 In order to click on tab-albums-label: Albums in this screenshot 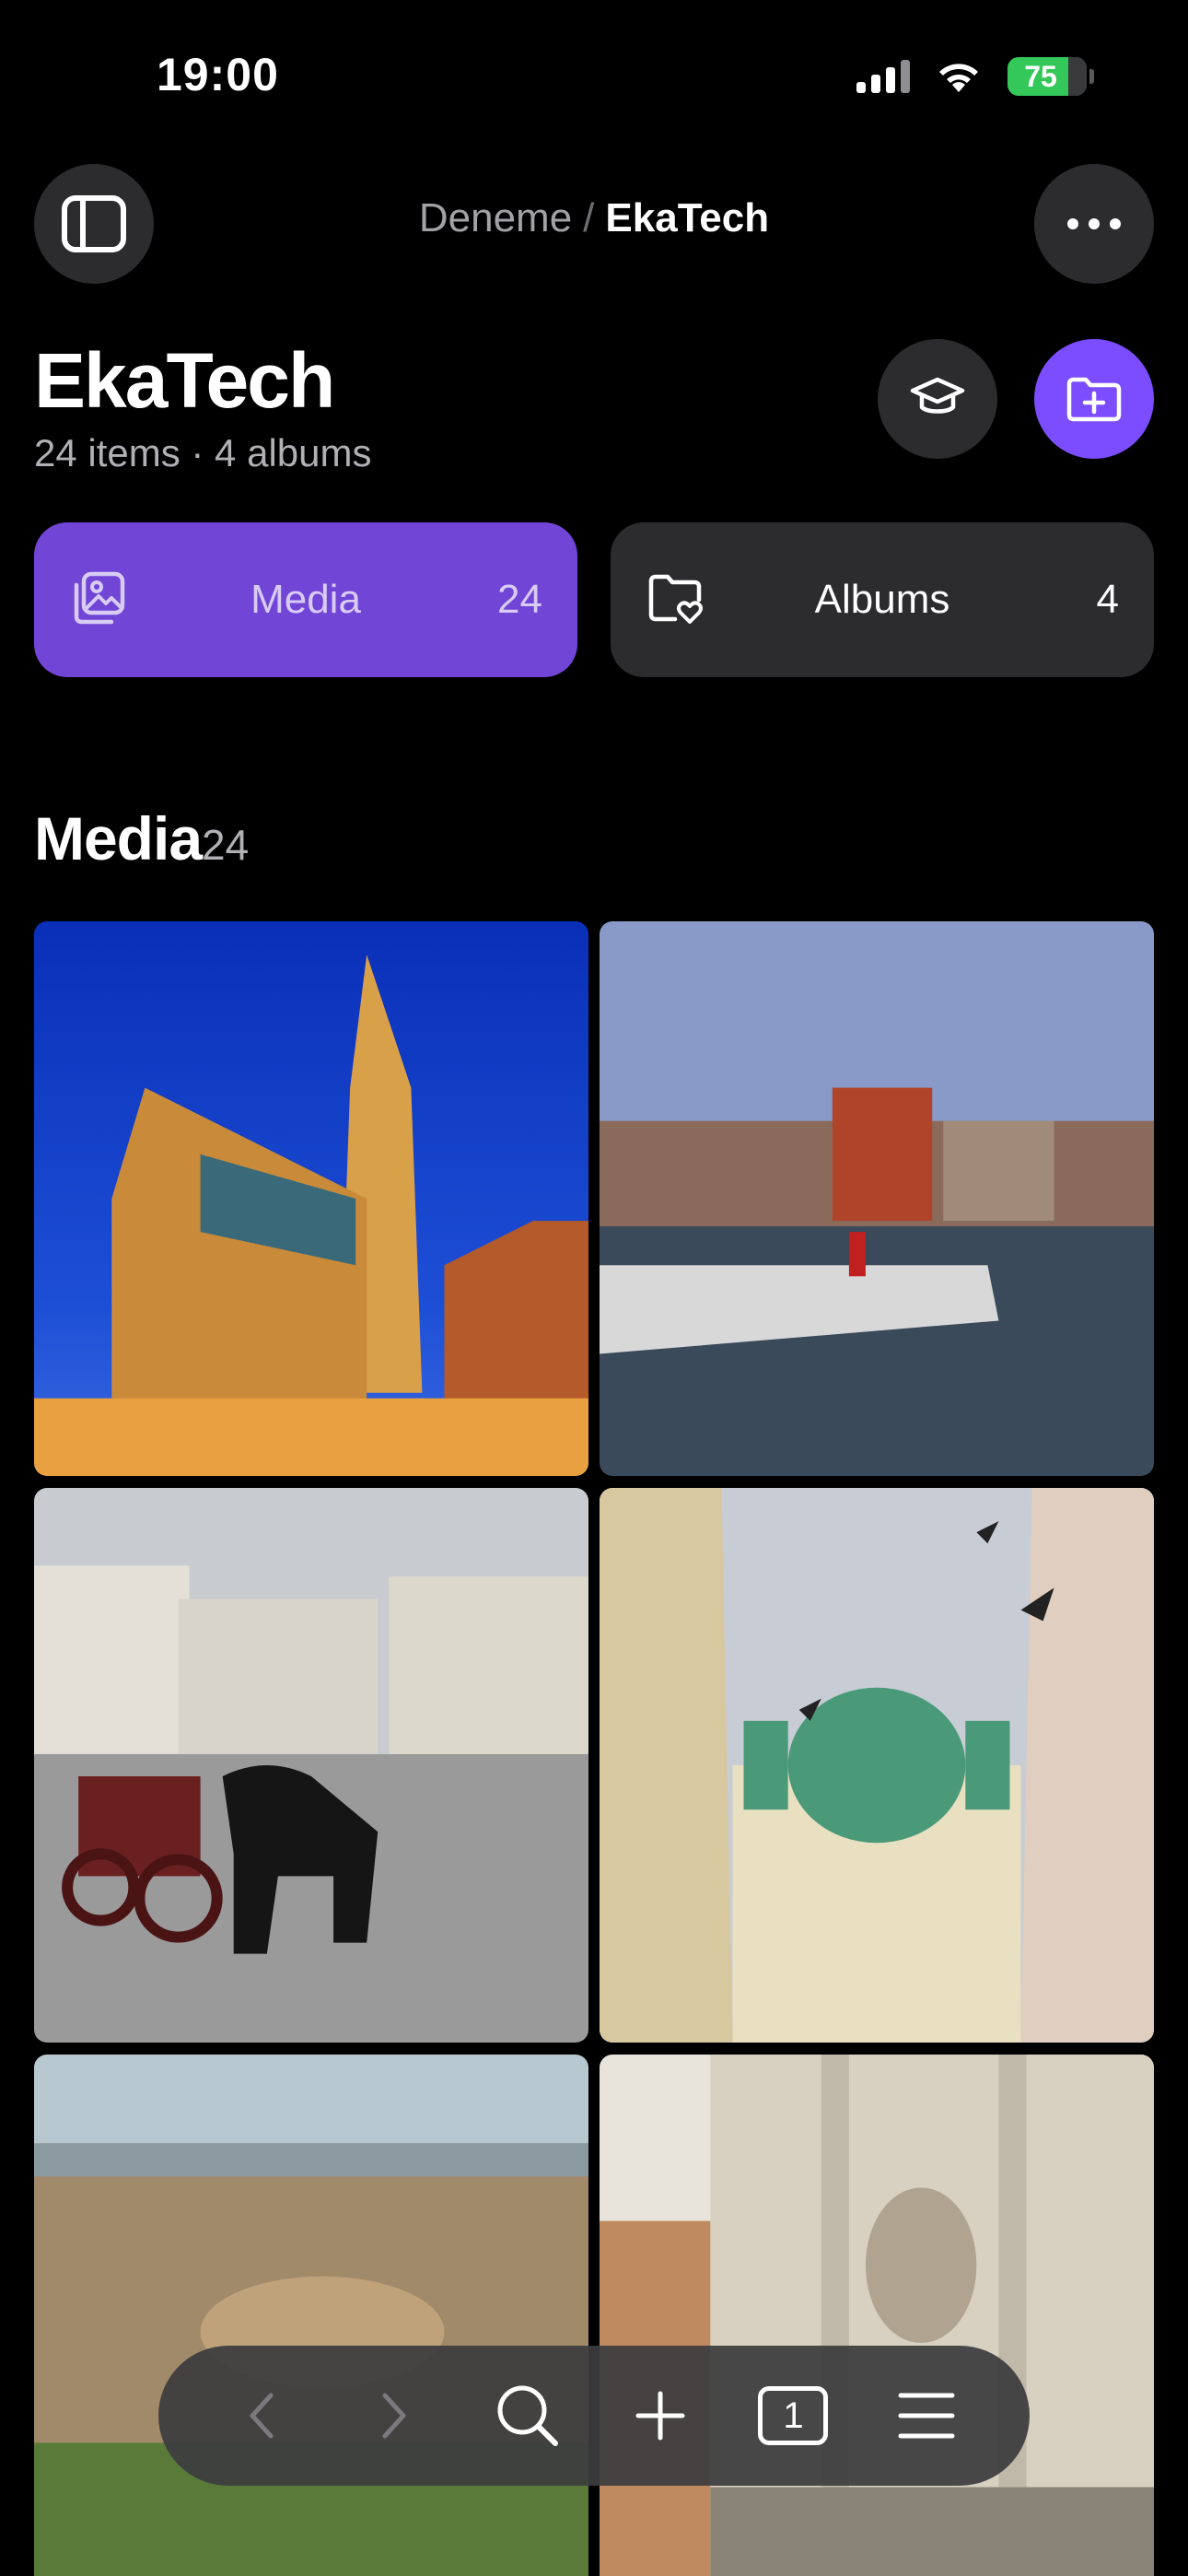, I will do `click(882, 599)`.